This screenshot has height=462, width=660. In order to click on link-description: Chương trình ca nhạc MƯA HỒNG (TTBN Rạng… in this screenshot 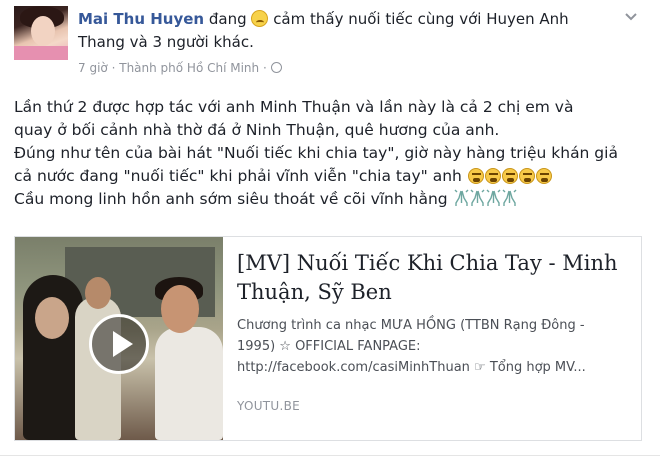, I will do `click(435, 346)`.